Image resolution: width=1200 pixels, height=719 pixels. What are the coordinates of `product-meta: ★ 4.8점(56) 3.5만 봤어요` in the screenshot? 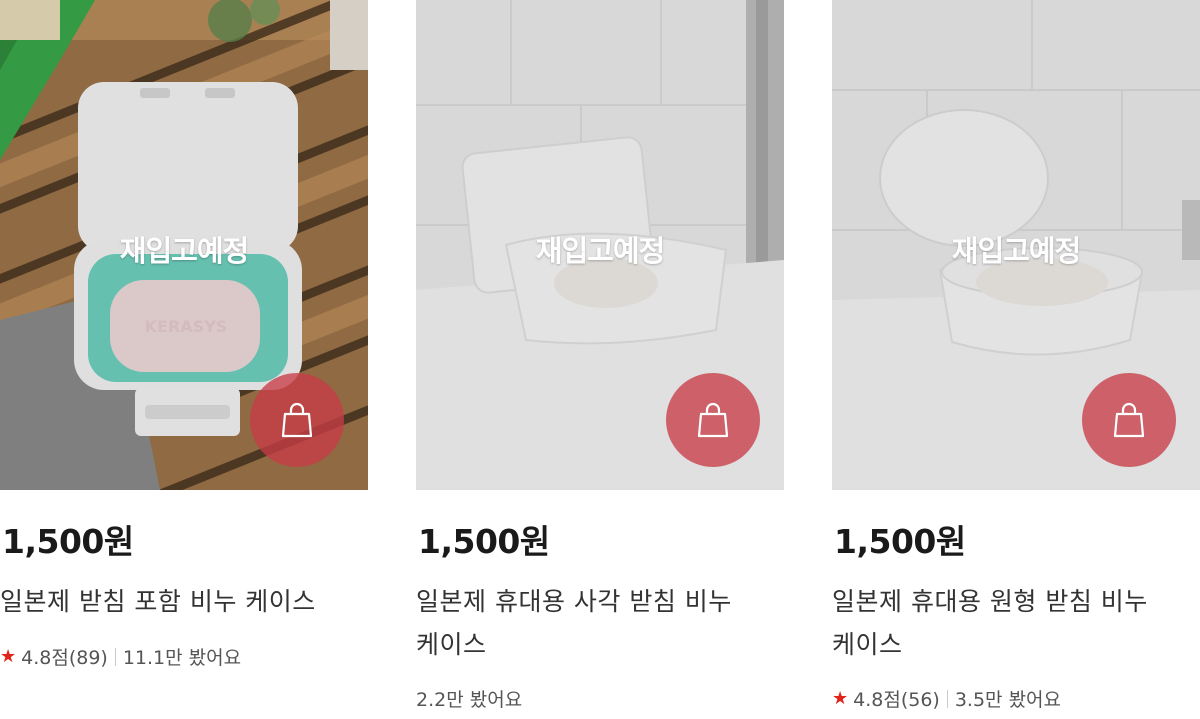 It's located at (946, 698).